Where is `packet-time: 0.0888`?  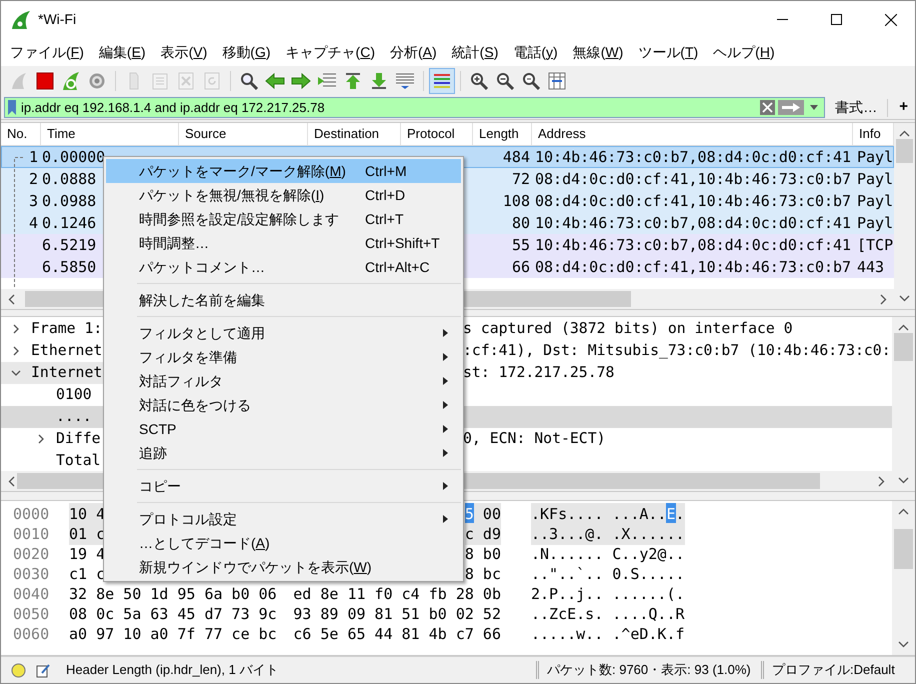
packet-time: 0.0888 is located at coordinates (69, 179).